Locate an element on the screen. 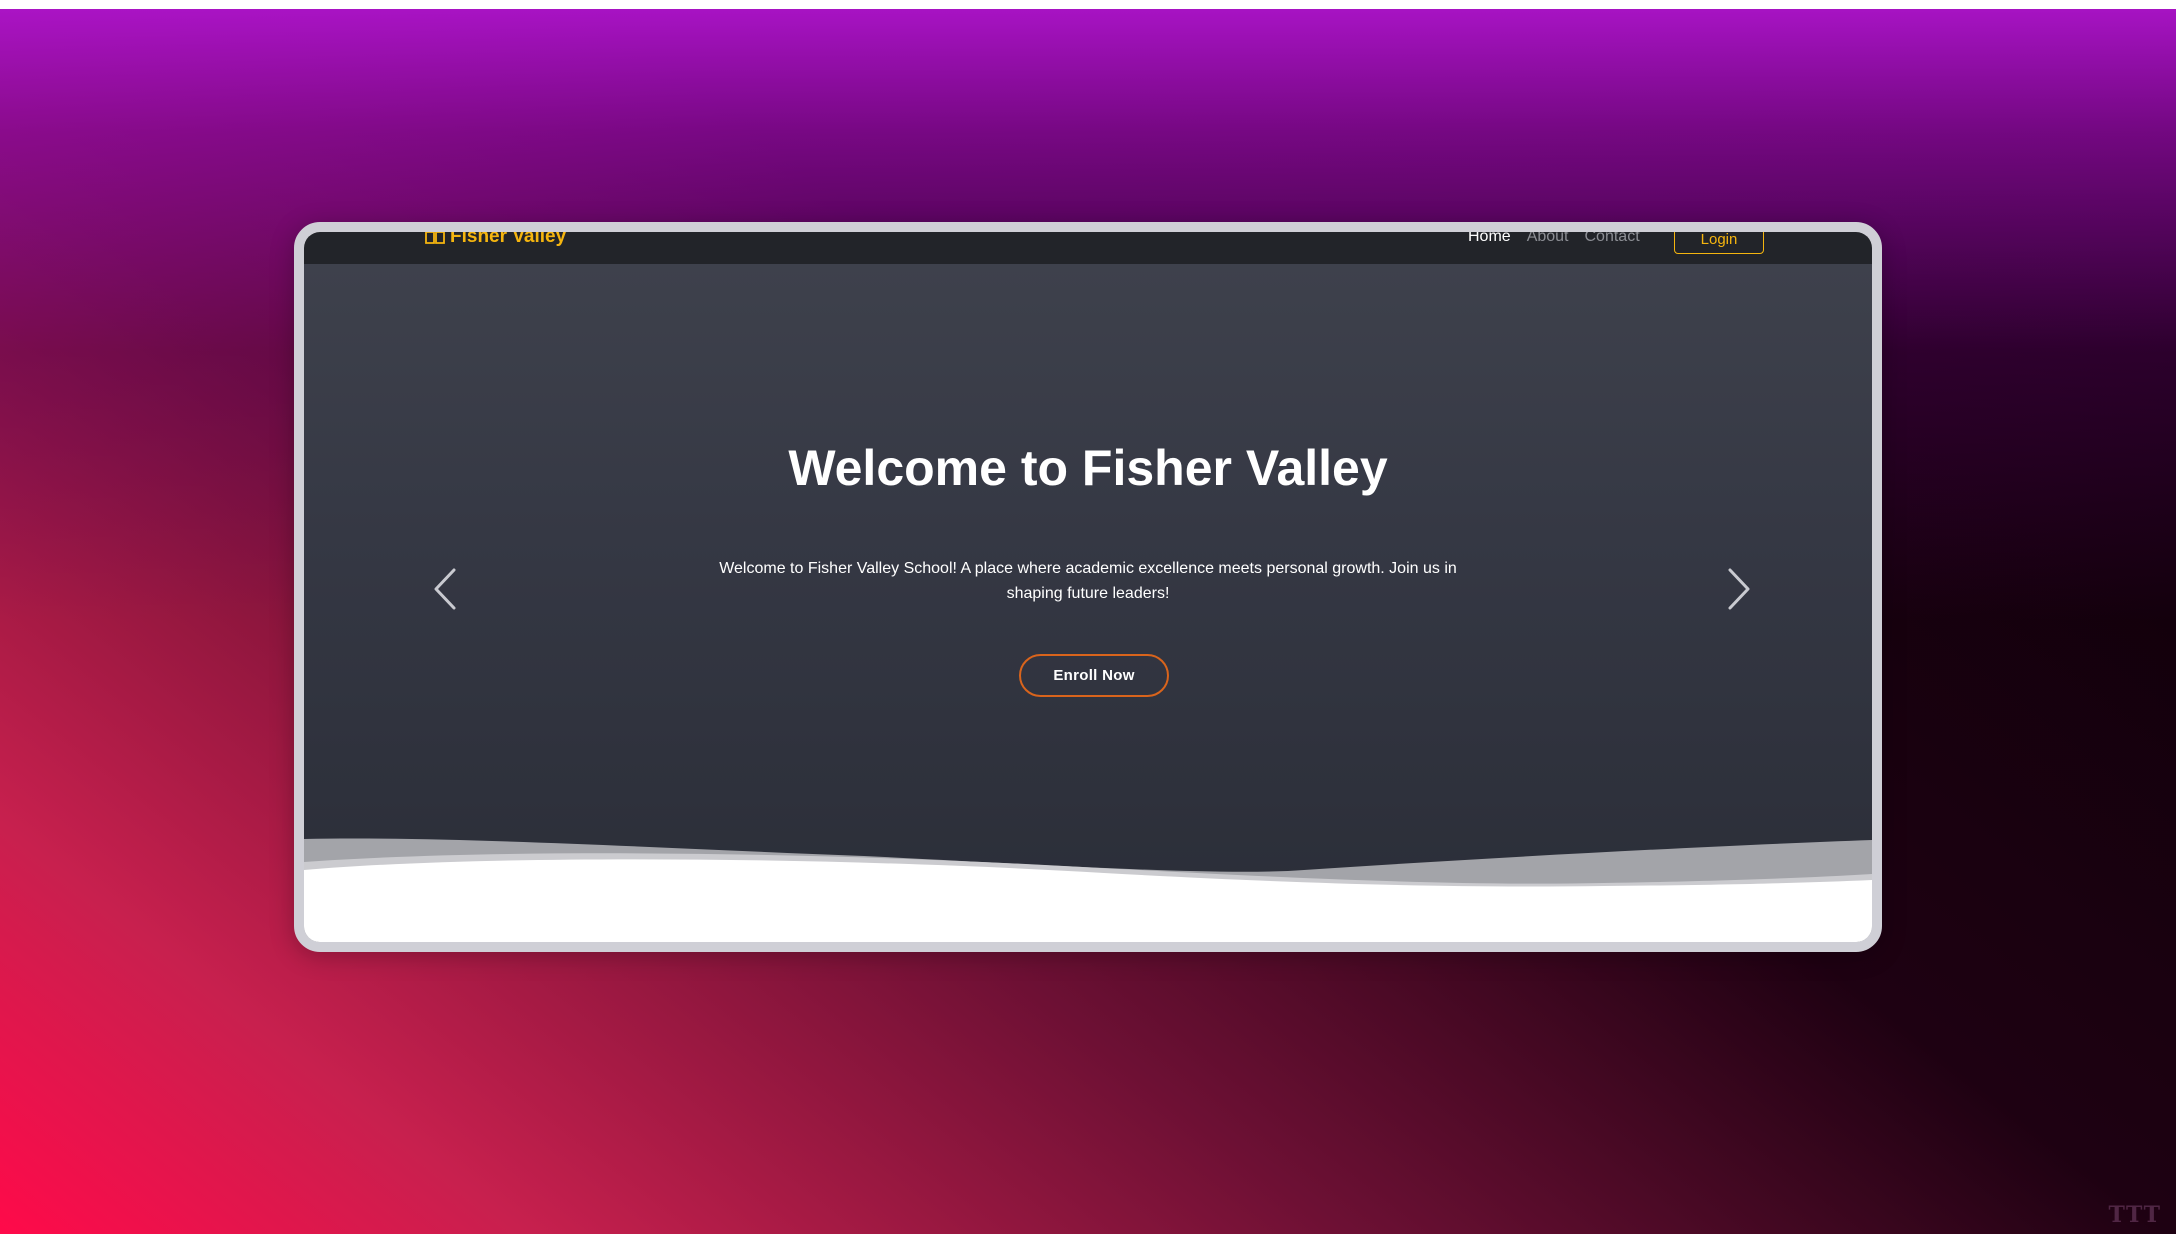 The width and height of the screenshot is (2176, 1234). hero-wave-divider is located at coordinates (1088, 890).